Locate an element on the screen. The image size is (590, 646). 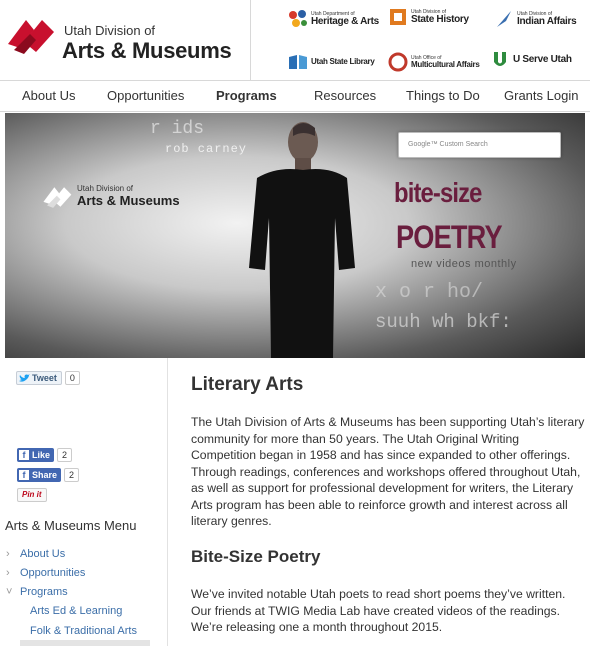
pinterest-pin-button: Pin it is located at coordinates (32, 495).